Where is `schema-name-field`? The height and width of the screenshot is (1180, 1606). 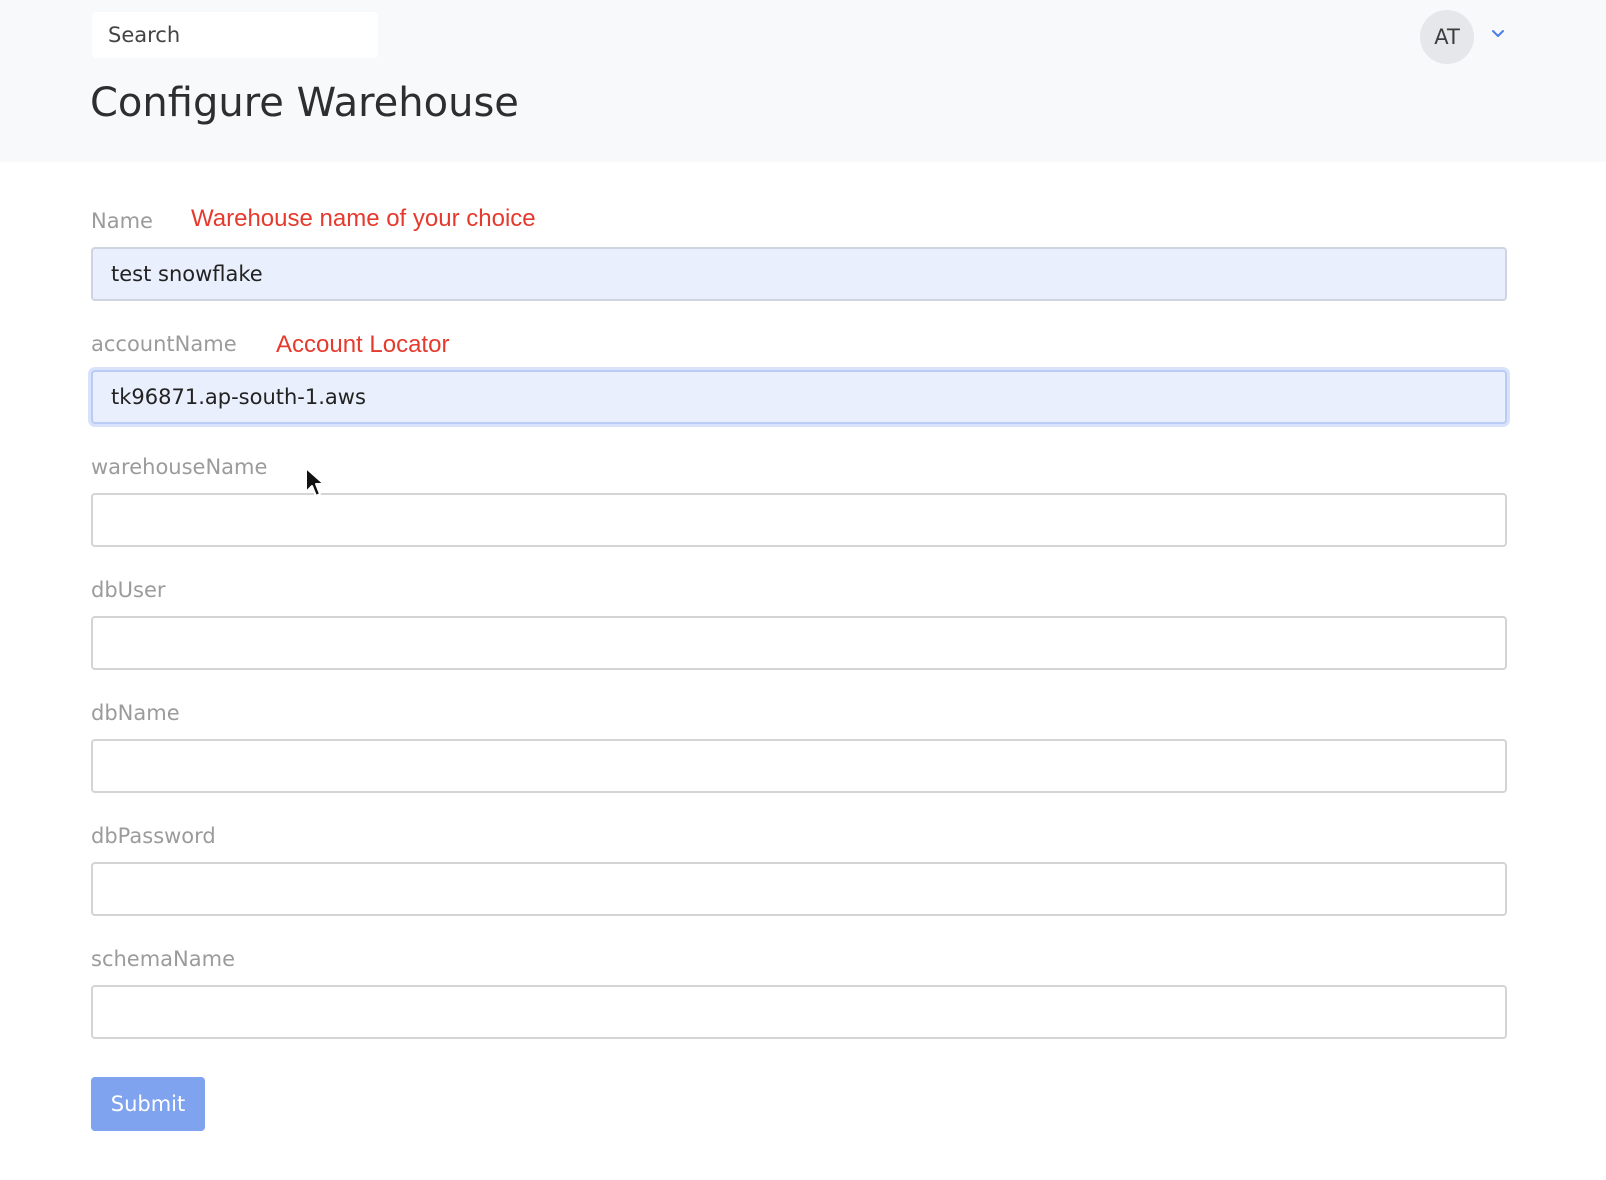
schema-name-field is located at coordinates (799, 1012).